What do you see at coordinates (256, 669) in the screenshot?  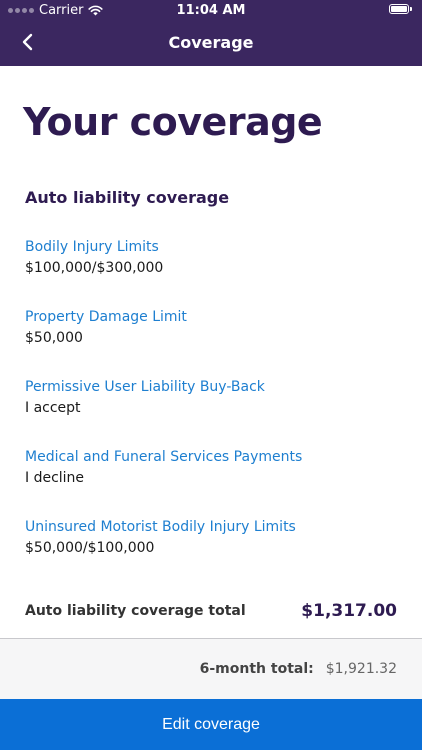 I see `six-month-total-label: 6-month total:` at bounding box center [256, 669].